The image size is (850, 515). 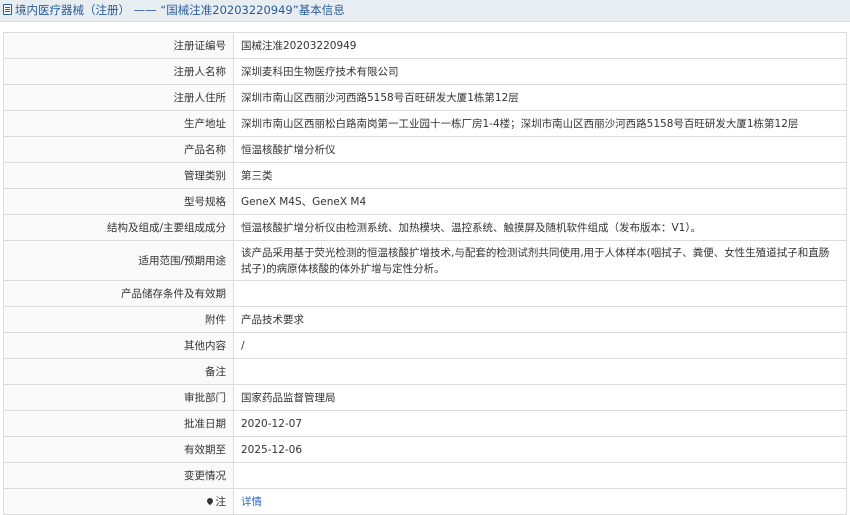 What do you see at coordinates (540, 319) in the screenshot?
I see `field-value: 产品技术要求` at bounding box center [540, 319].